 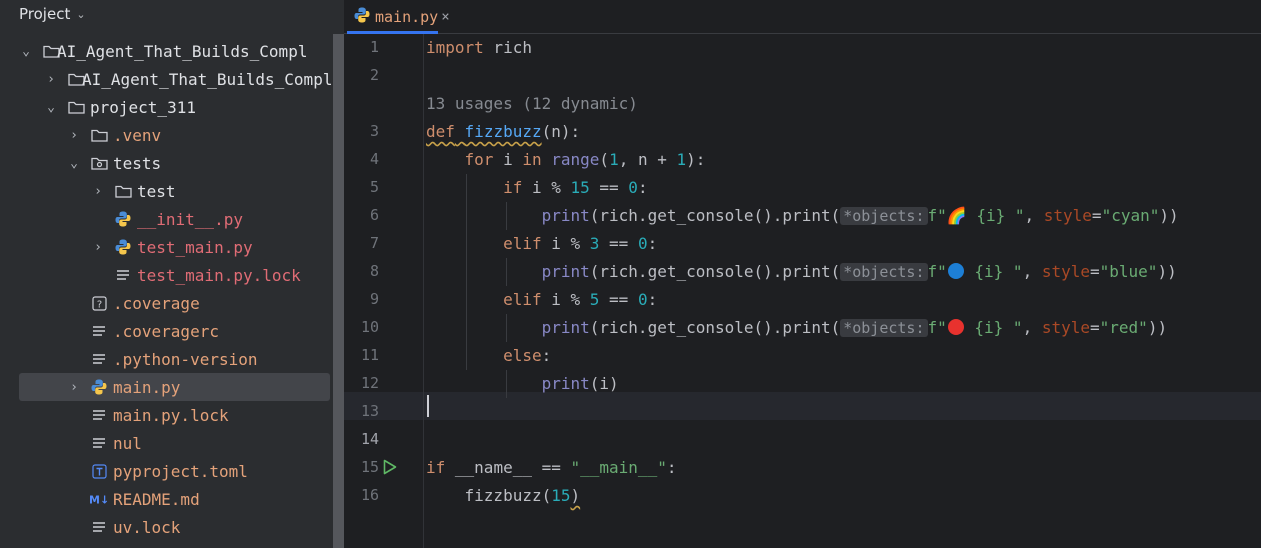 I want to click on identifier: fizzbuzz(, so click(x=508, y=495).